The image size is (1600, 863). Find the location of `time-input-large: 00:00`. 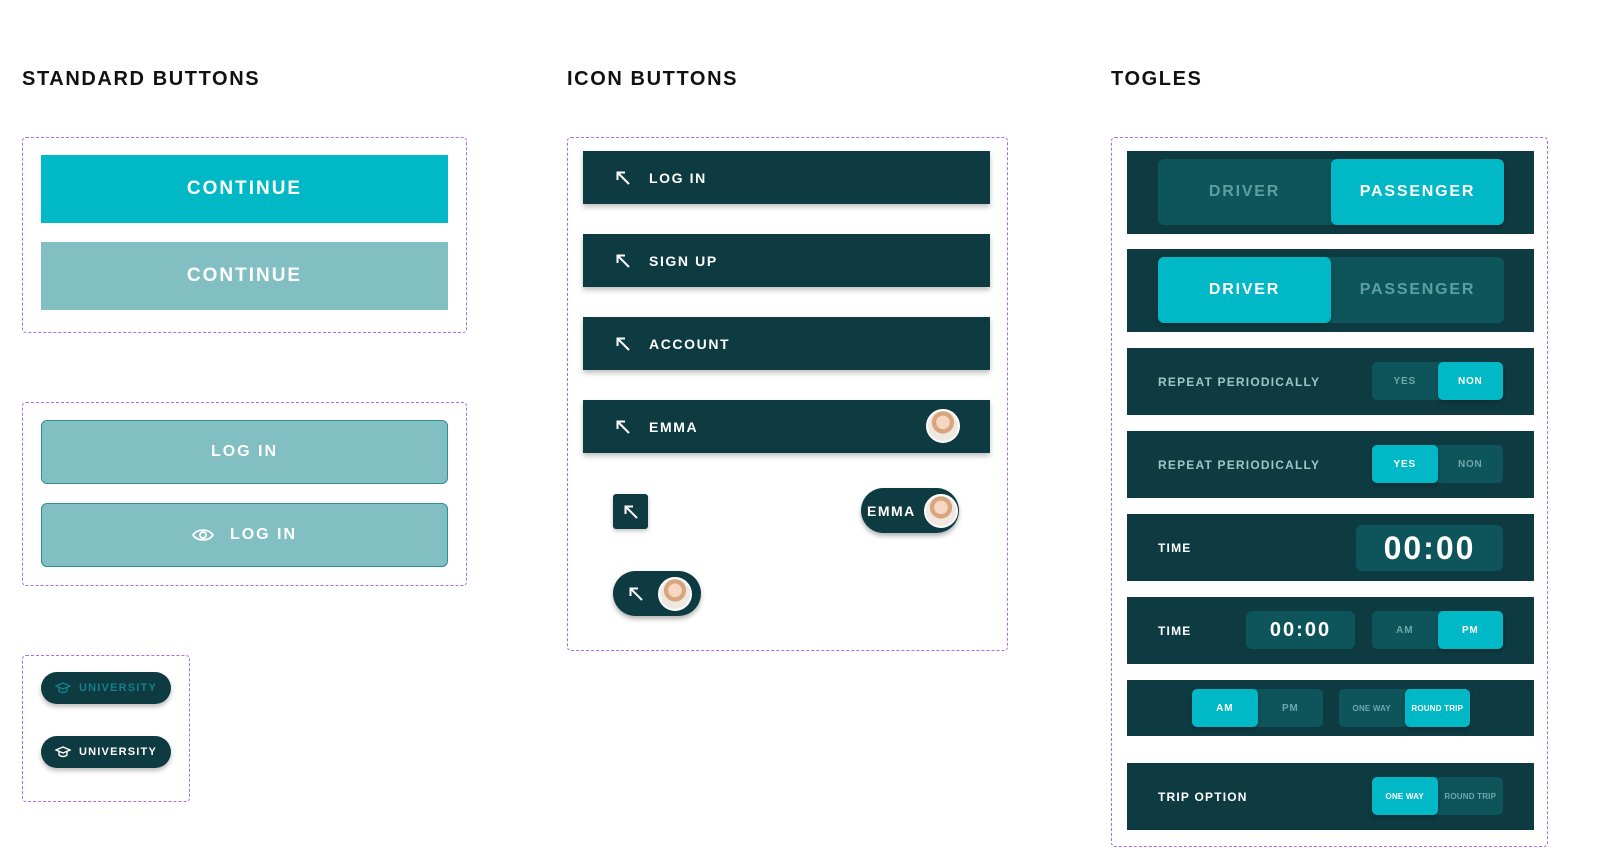

time-input-large: 00:00 is located at coordinates (1429, 548).